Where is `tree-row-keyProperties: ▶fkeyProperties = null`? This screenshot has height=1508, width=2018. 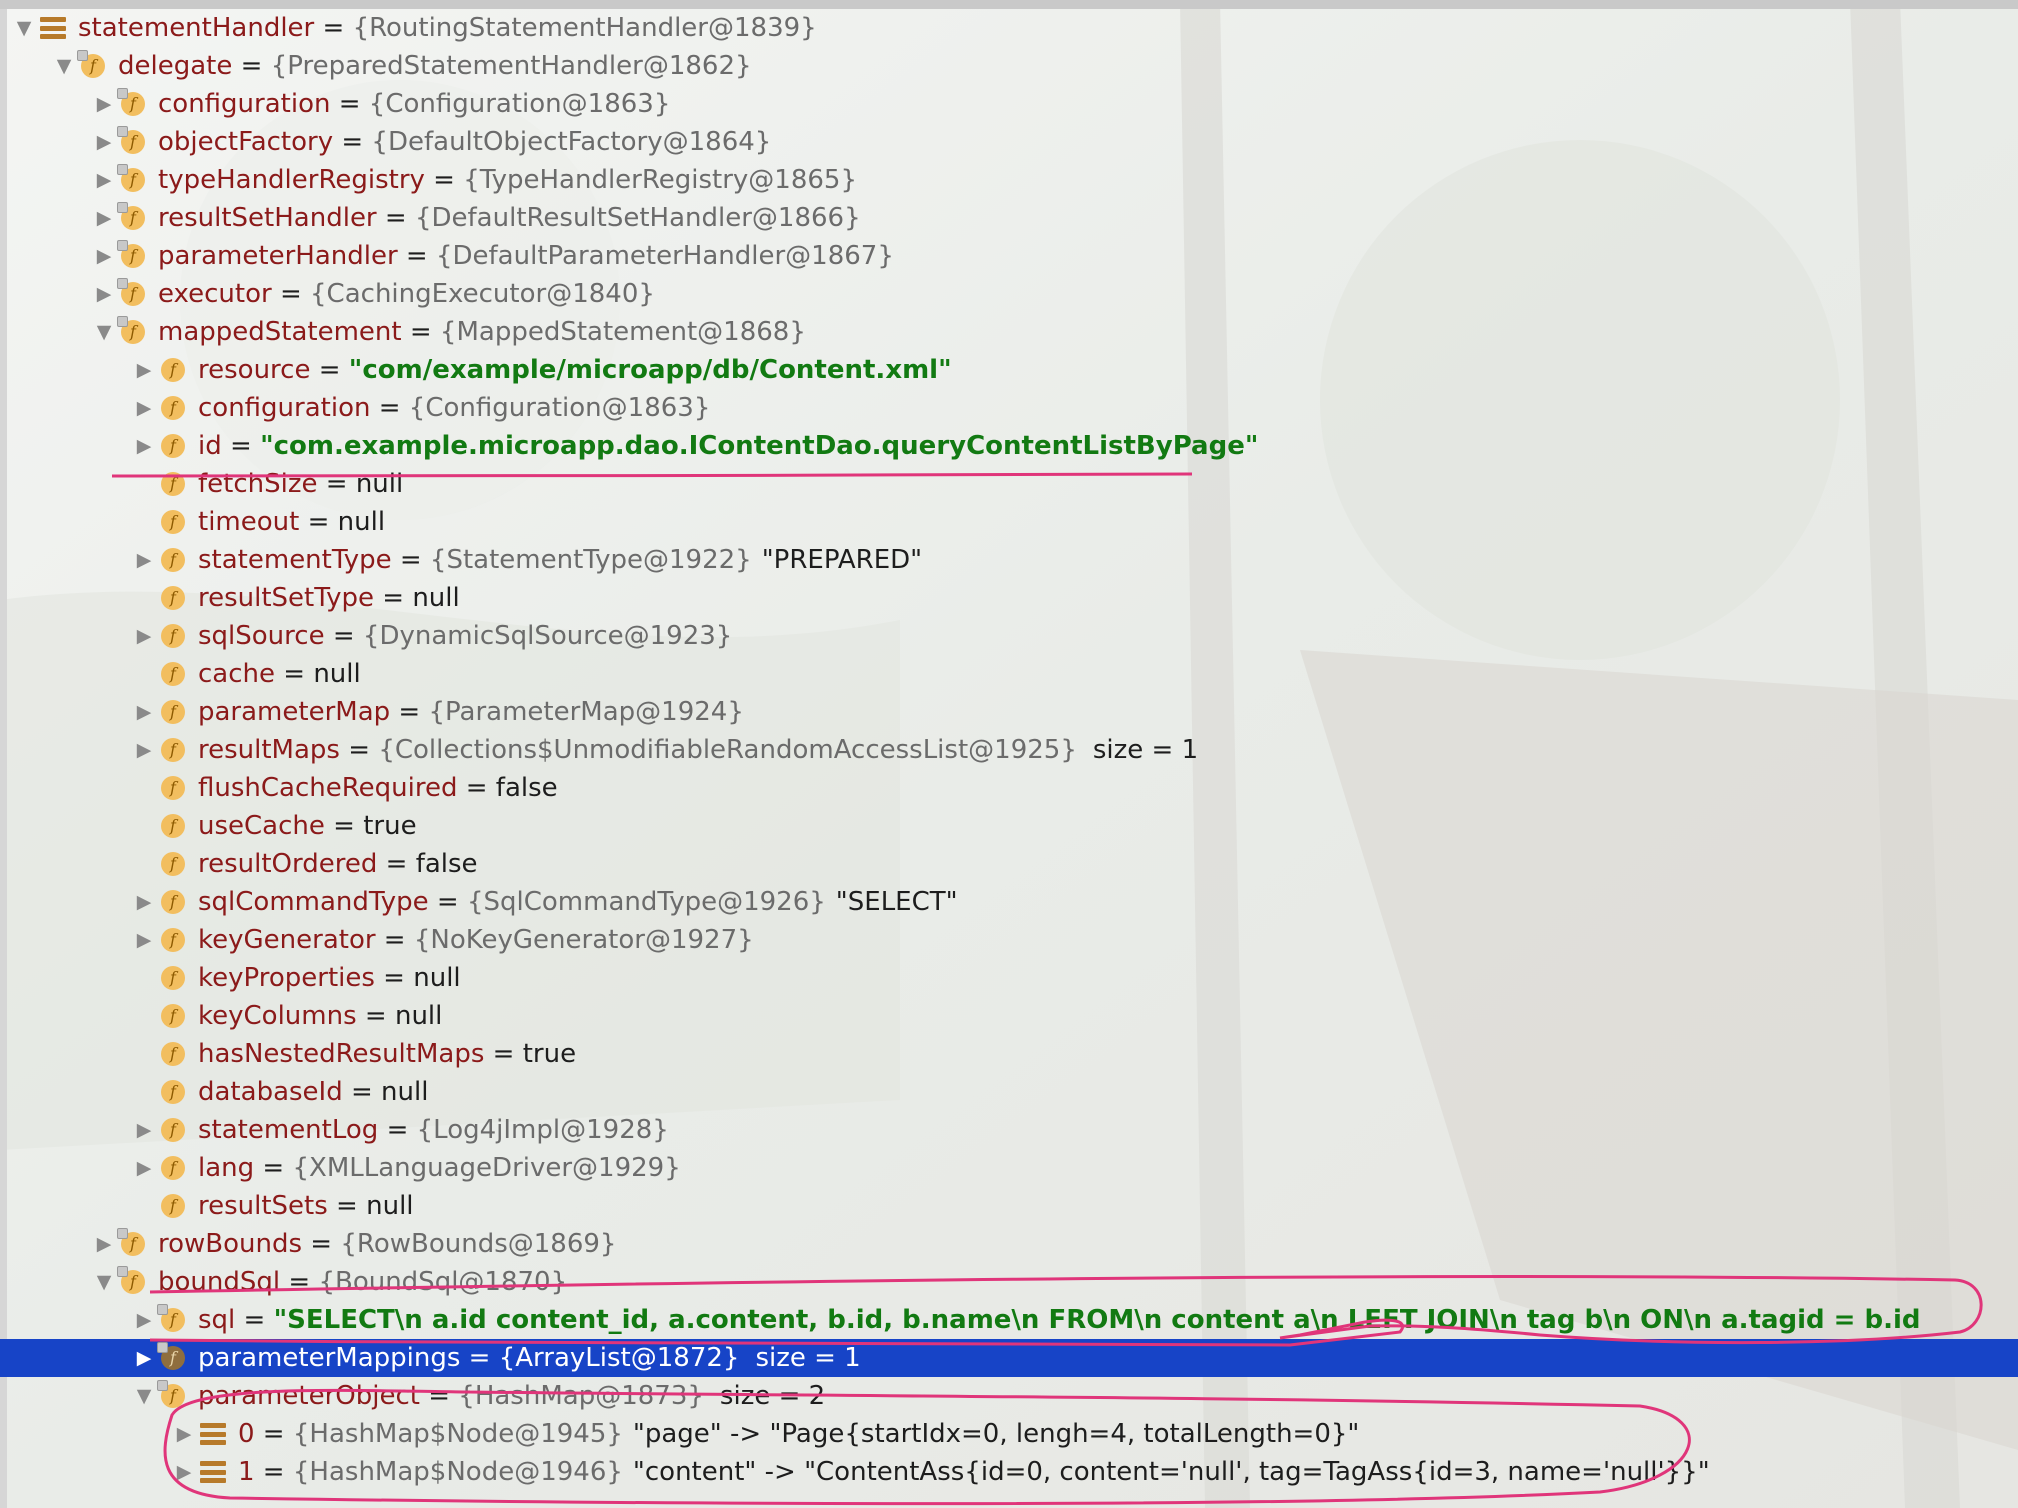 tree-row-keyProperties: ▶fkeyProperties = null is located at coordinates (1009, 978).